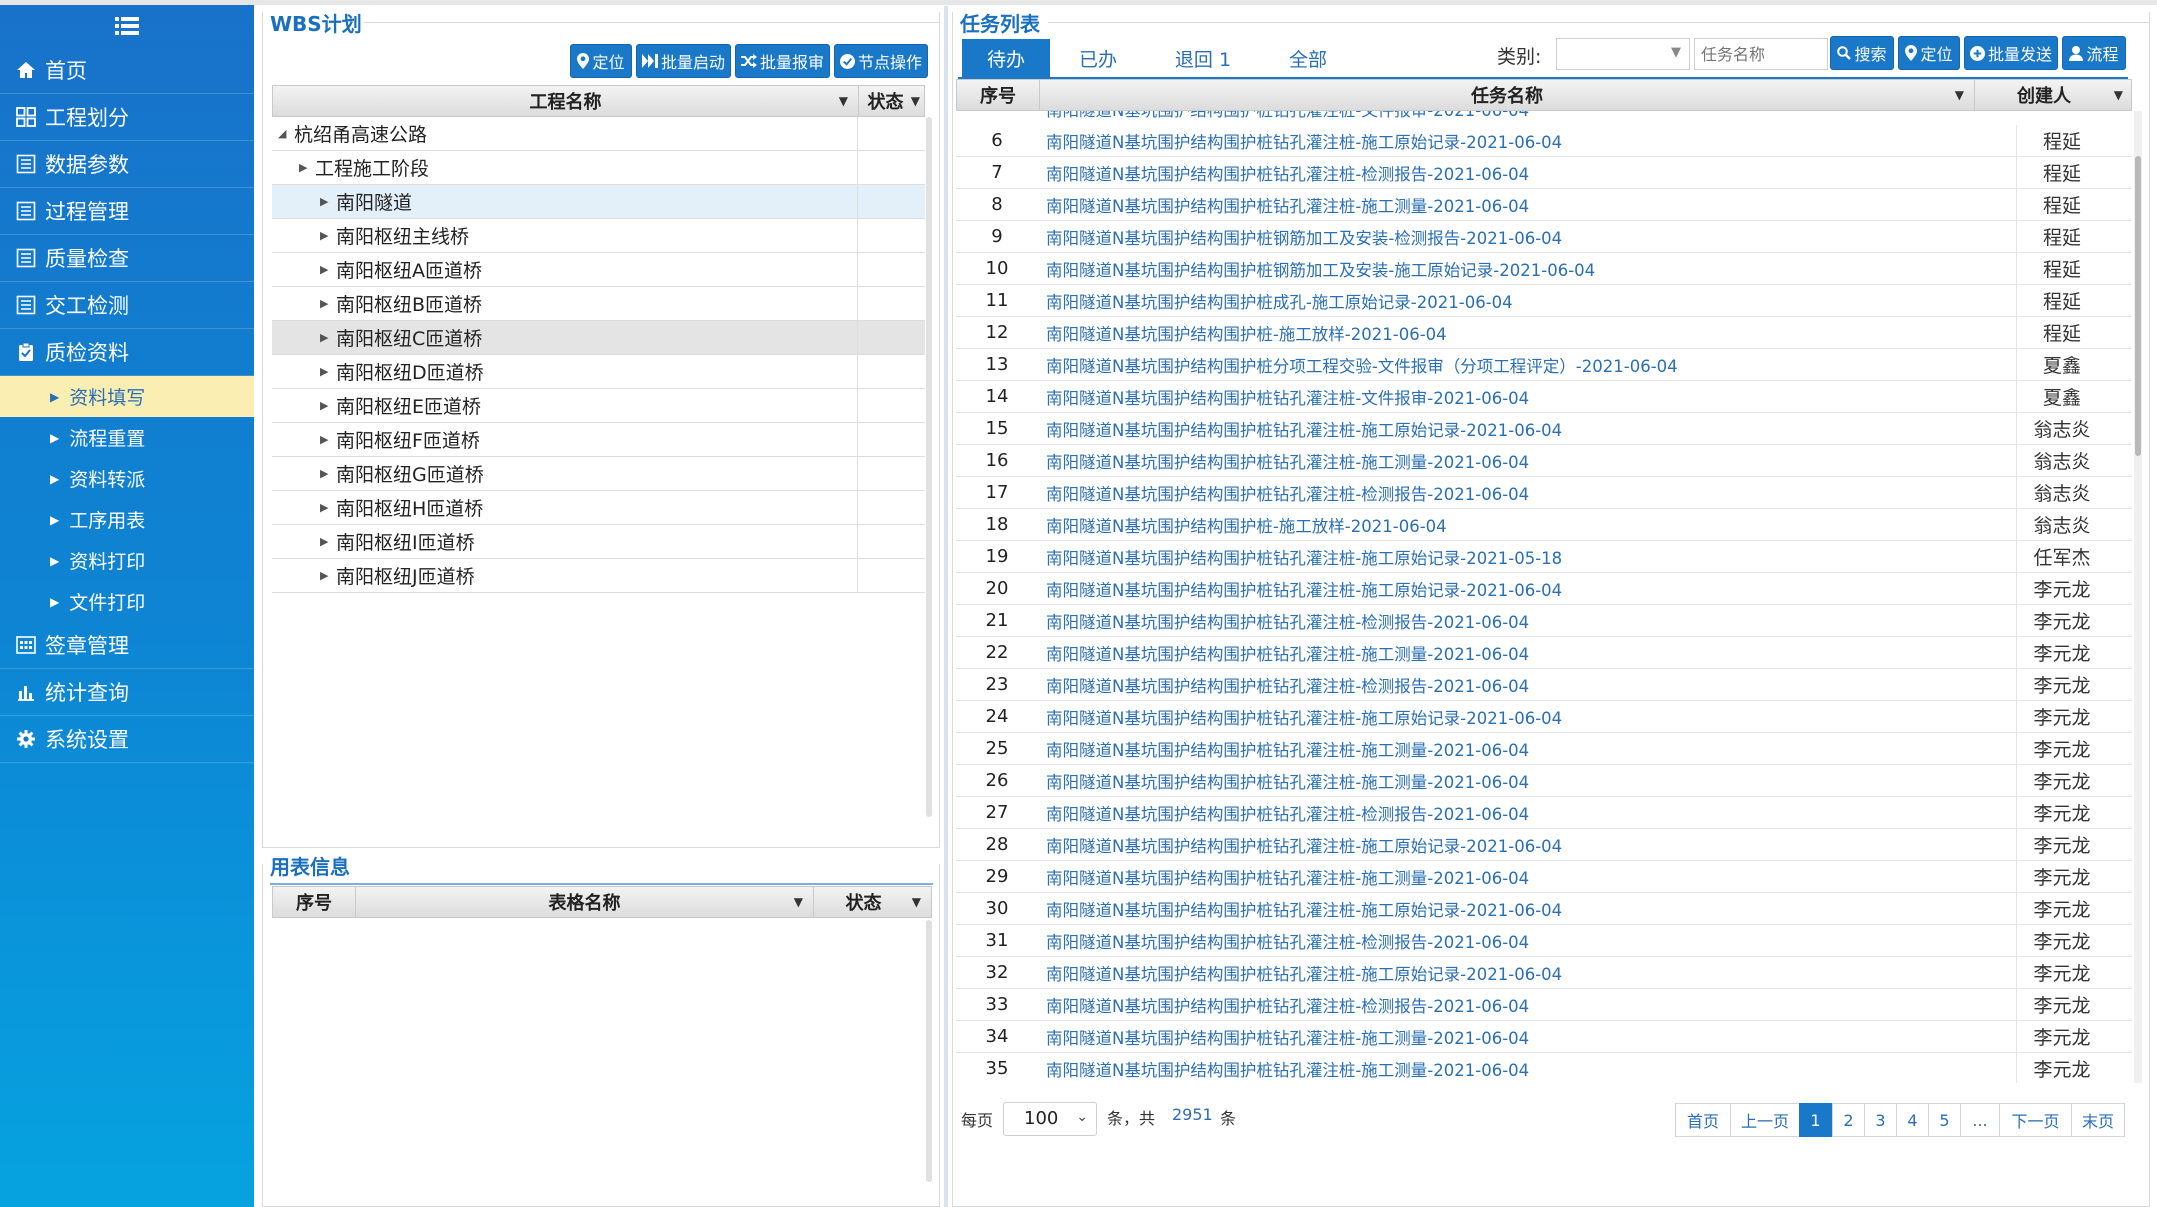  What do you see at coordinates (1544, 653) in the screenshot?
I see `task-row: 22 南阳隧道N基坑围护结构围护桩钻孔灌注桩-施工测量-2021-06-04 李元龙` at bounding box center [1544, 653].